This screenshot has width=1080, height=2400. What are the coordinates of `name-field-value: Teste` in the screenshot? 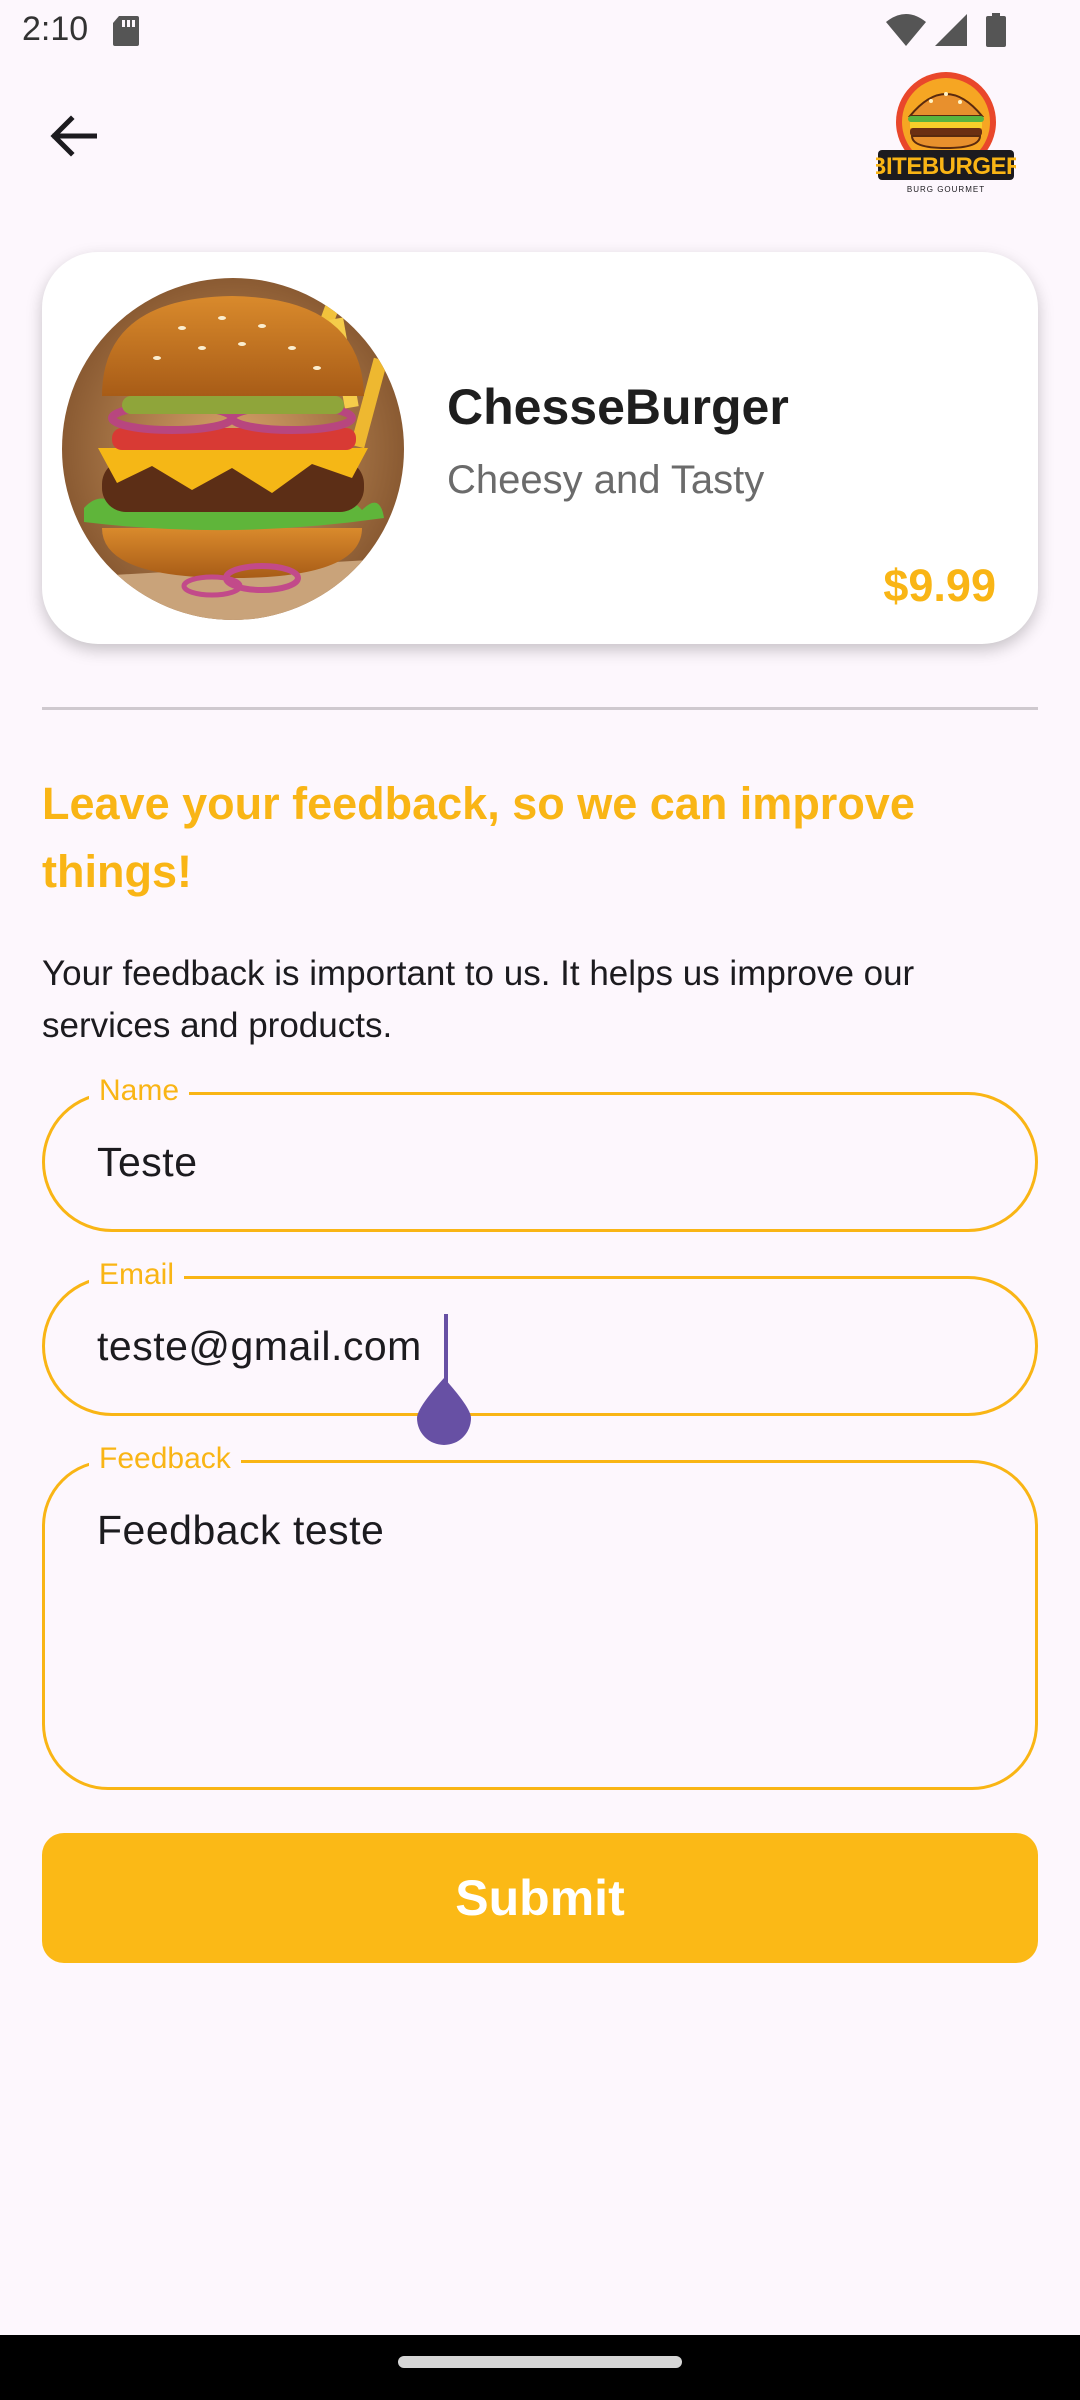 It's located at (147, 1162).